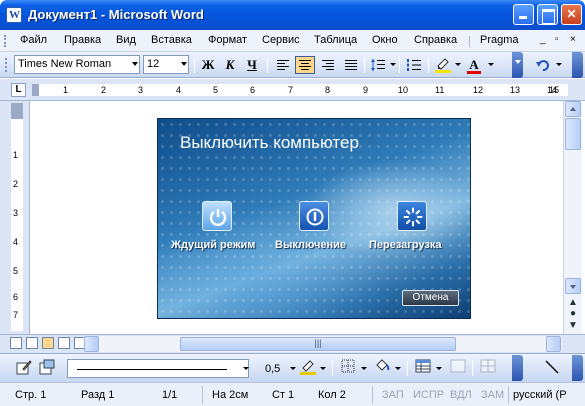 The image size is (585, 406). I want to click on highlight-button, so click(443, 65).